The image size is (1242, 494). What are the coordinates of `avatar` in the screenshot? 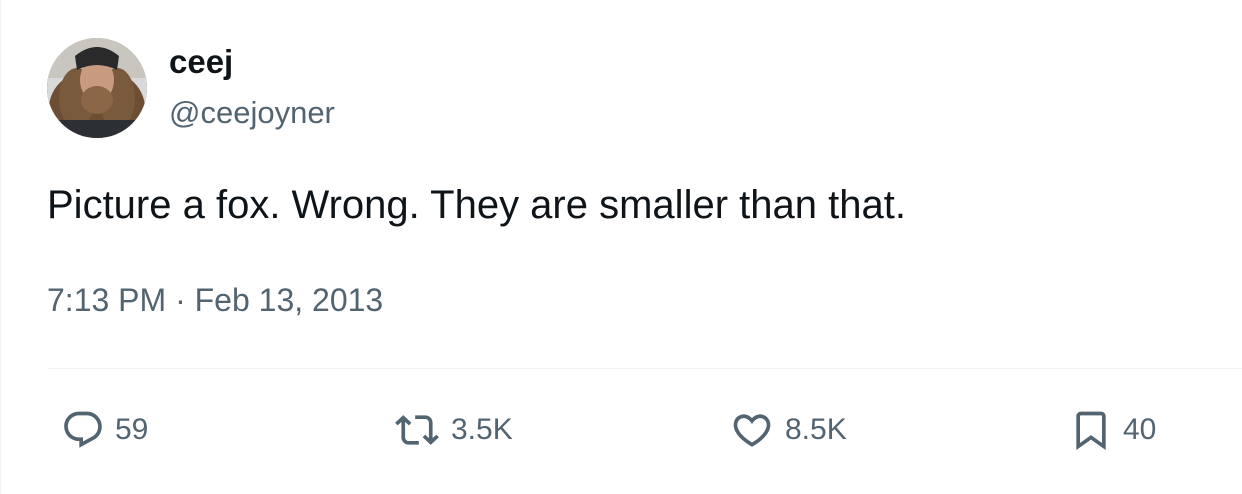 It's located at (97, 88).